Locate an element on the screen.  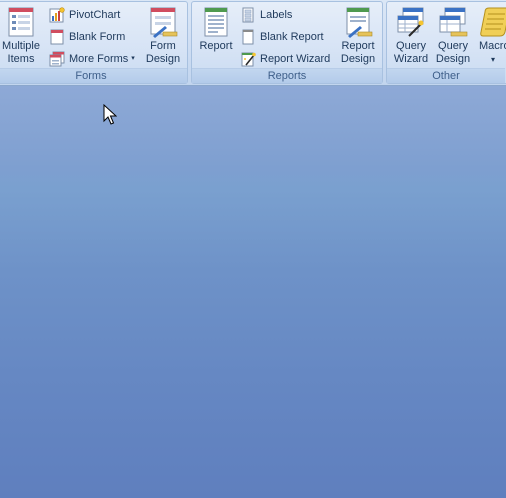
report-button: Report is located at coordinates (216, 29).